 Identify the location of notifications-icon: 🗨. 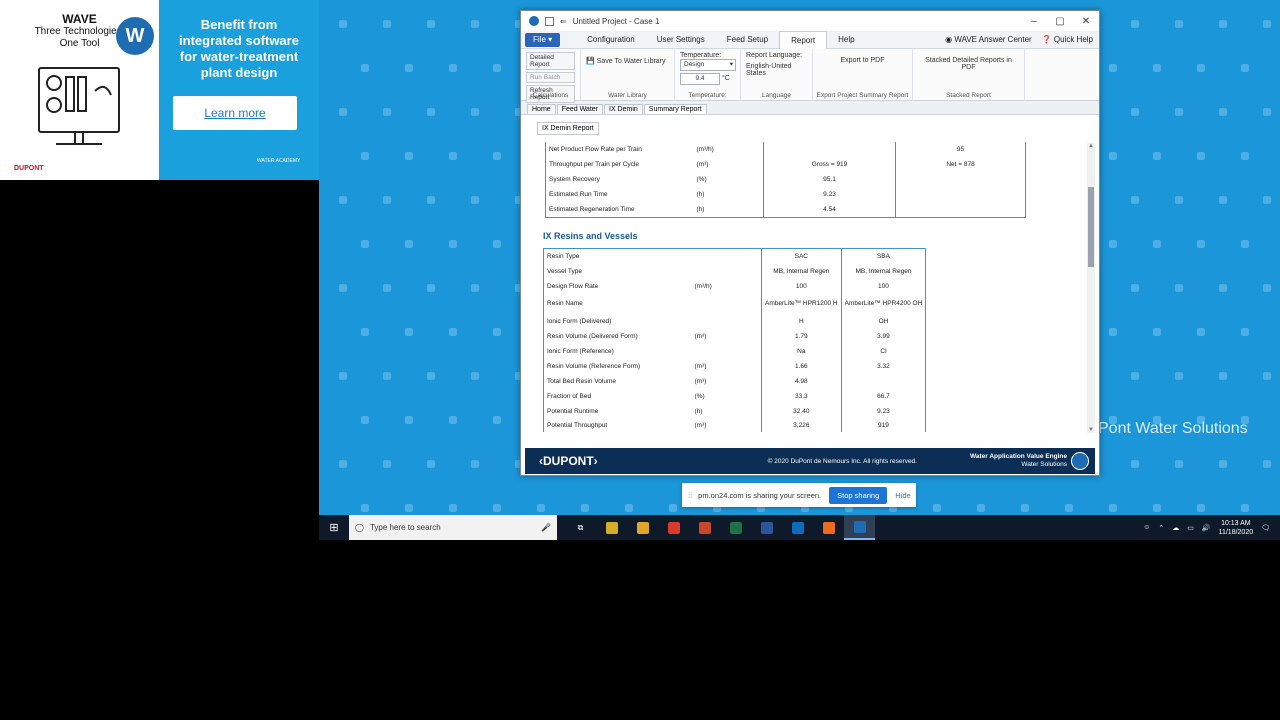
(1265, 528).